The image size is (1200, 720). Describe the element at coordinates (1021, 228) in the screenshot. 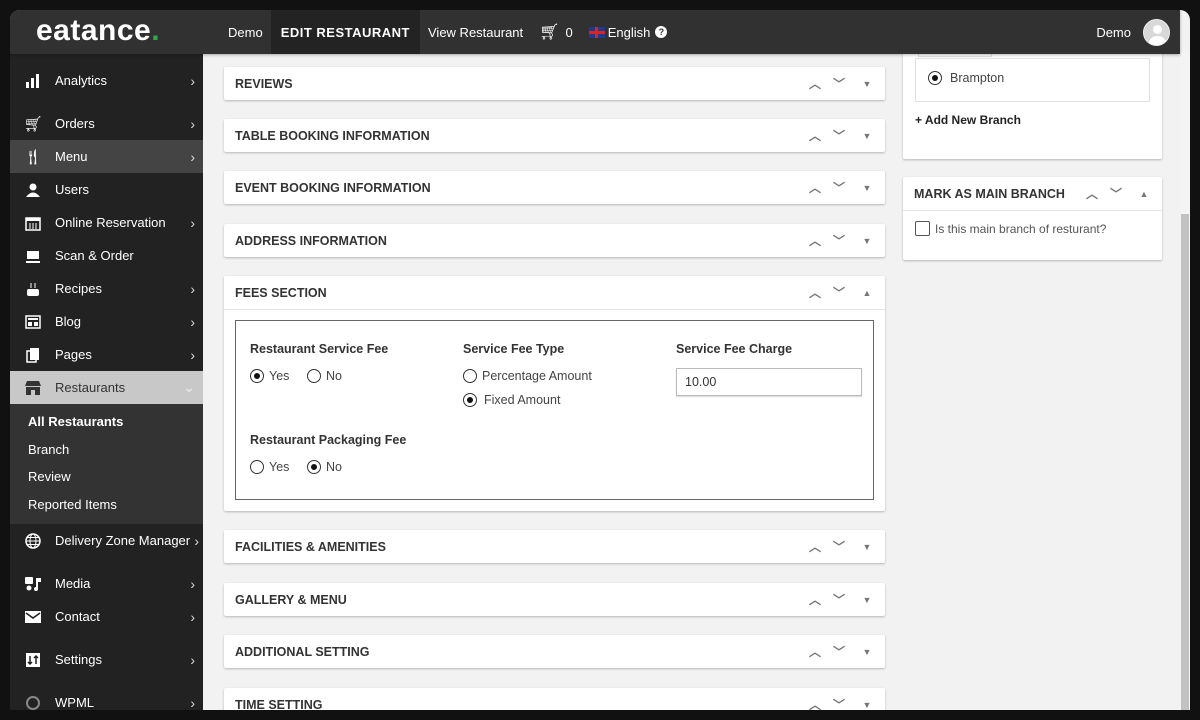

I see `checkbox-label: Is this main branch of resturant?` at that location.